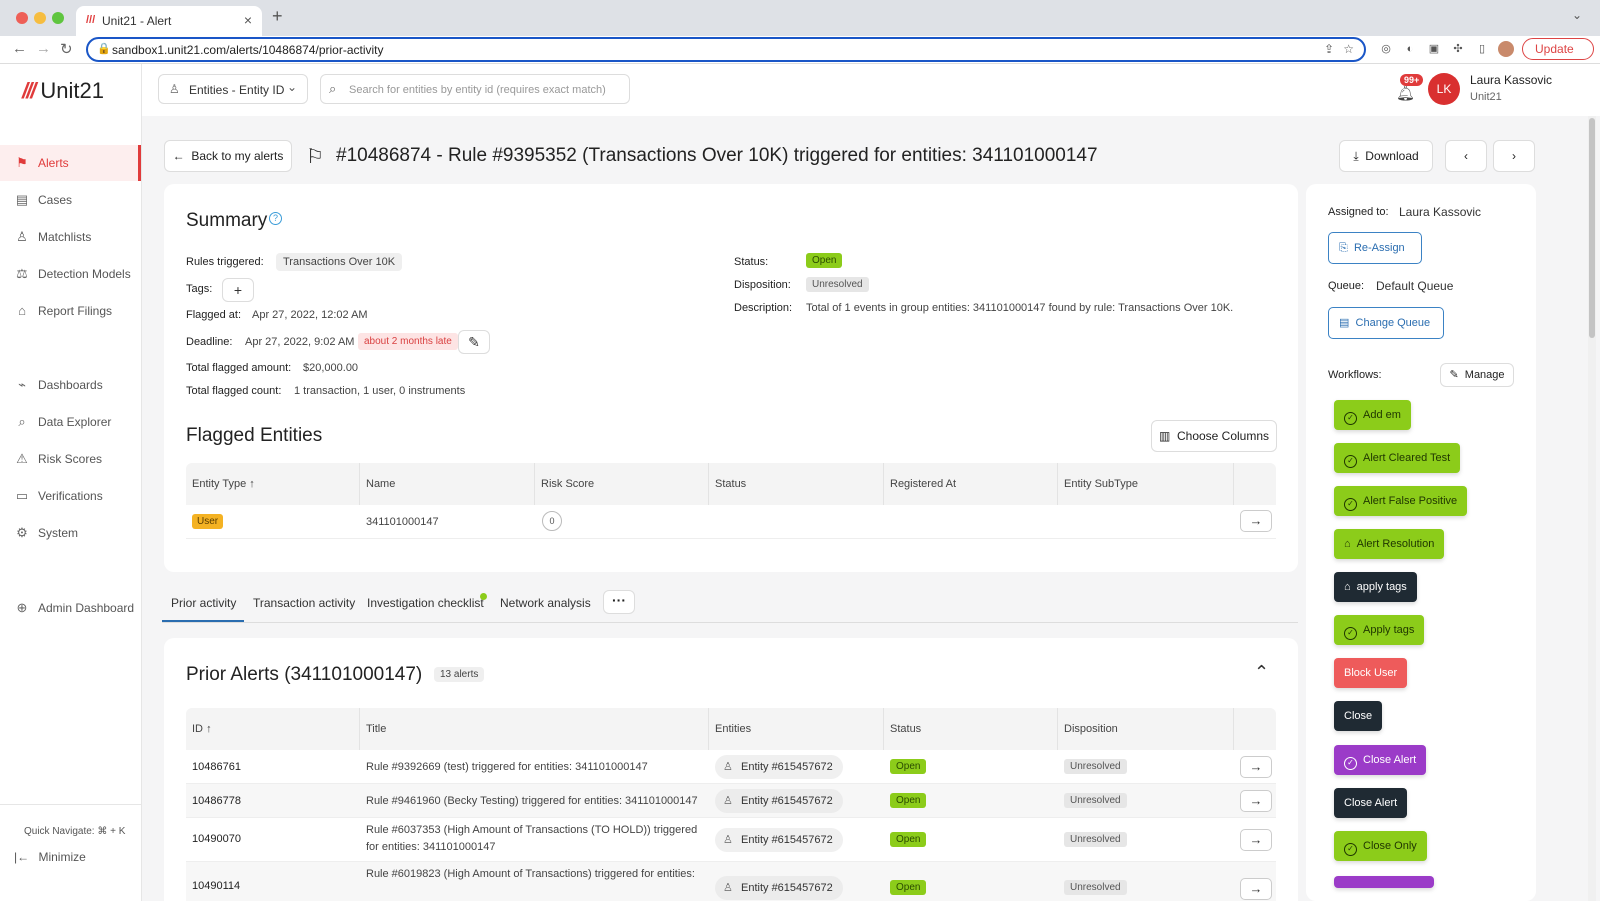  What do you see at coordinates (228, 156) in the screenshot?
I see `back-to-alerts-button: ← Back to my alerts` at bounding box center [228, 156].